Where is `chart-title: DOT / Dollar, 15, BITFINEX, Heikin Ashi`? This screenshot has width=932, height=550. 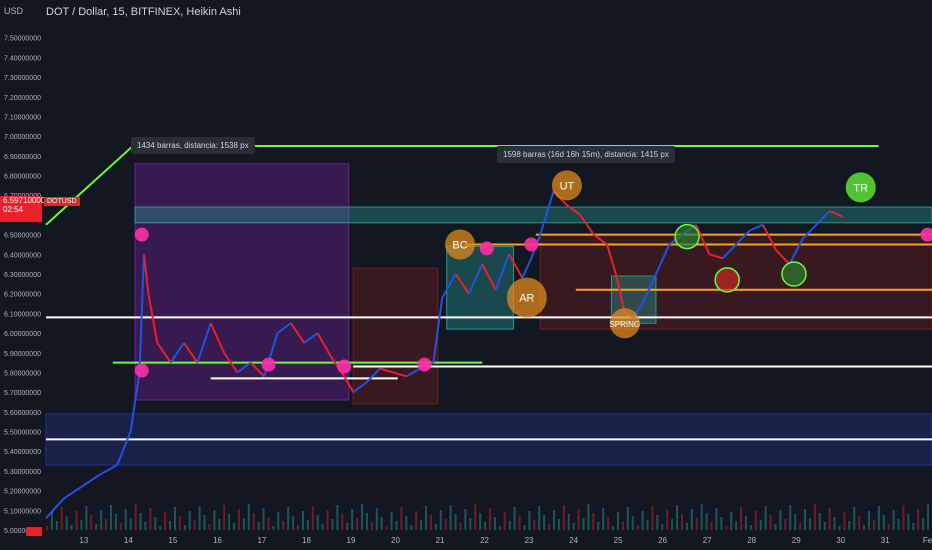
chart-title: DOT / Dollar, 15, BITFINEX, Heikin Ashi is located at coordinates (143, 12).